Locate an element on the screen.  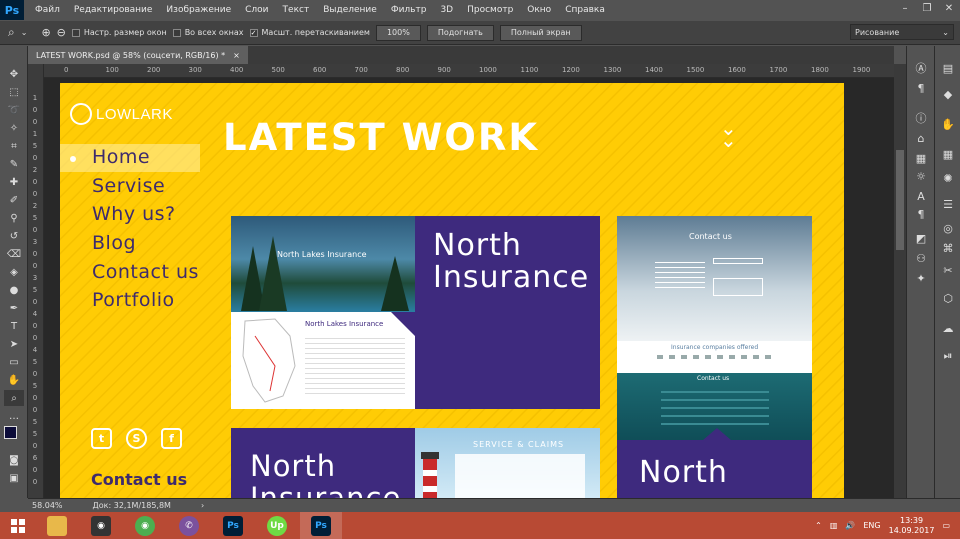
windows-start-icon is located at coordinates (18, 525).